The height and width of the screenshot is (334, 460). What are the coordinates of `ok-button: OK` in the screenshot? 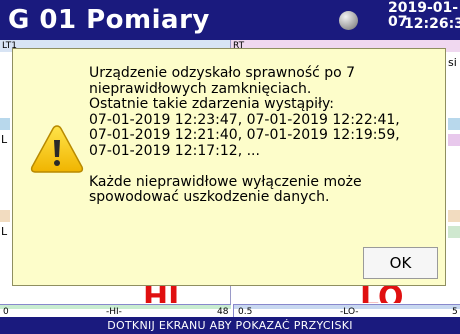 It's located at (400, 263).